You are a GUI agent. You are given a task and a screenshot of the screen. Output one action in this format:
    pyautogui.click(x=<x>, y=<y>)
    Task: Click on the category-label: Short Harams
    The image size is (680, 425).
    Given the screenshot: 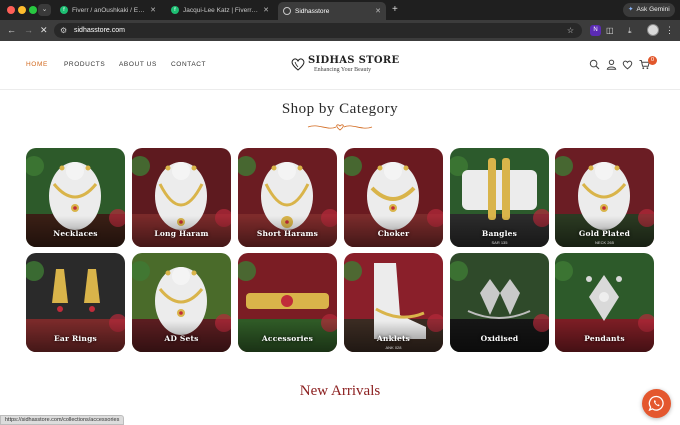 What is the action you would take?
    pyautogui.click(x=287, y=233)
    